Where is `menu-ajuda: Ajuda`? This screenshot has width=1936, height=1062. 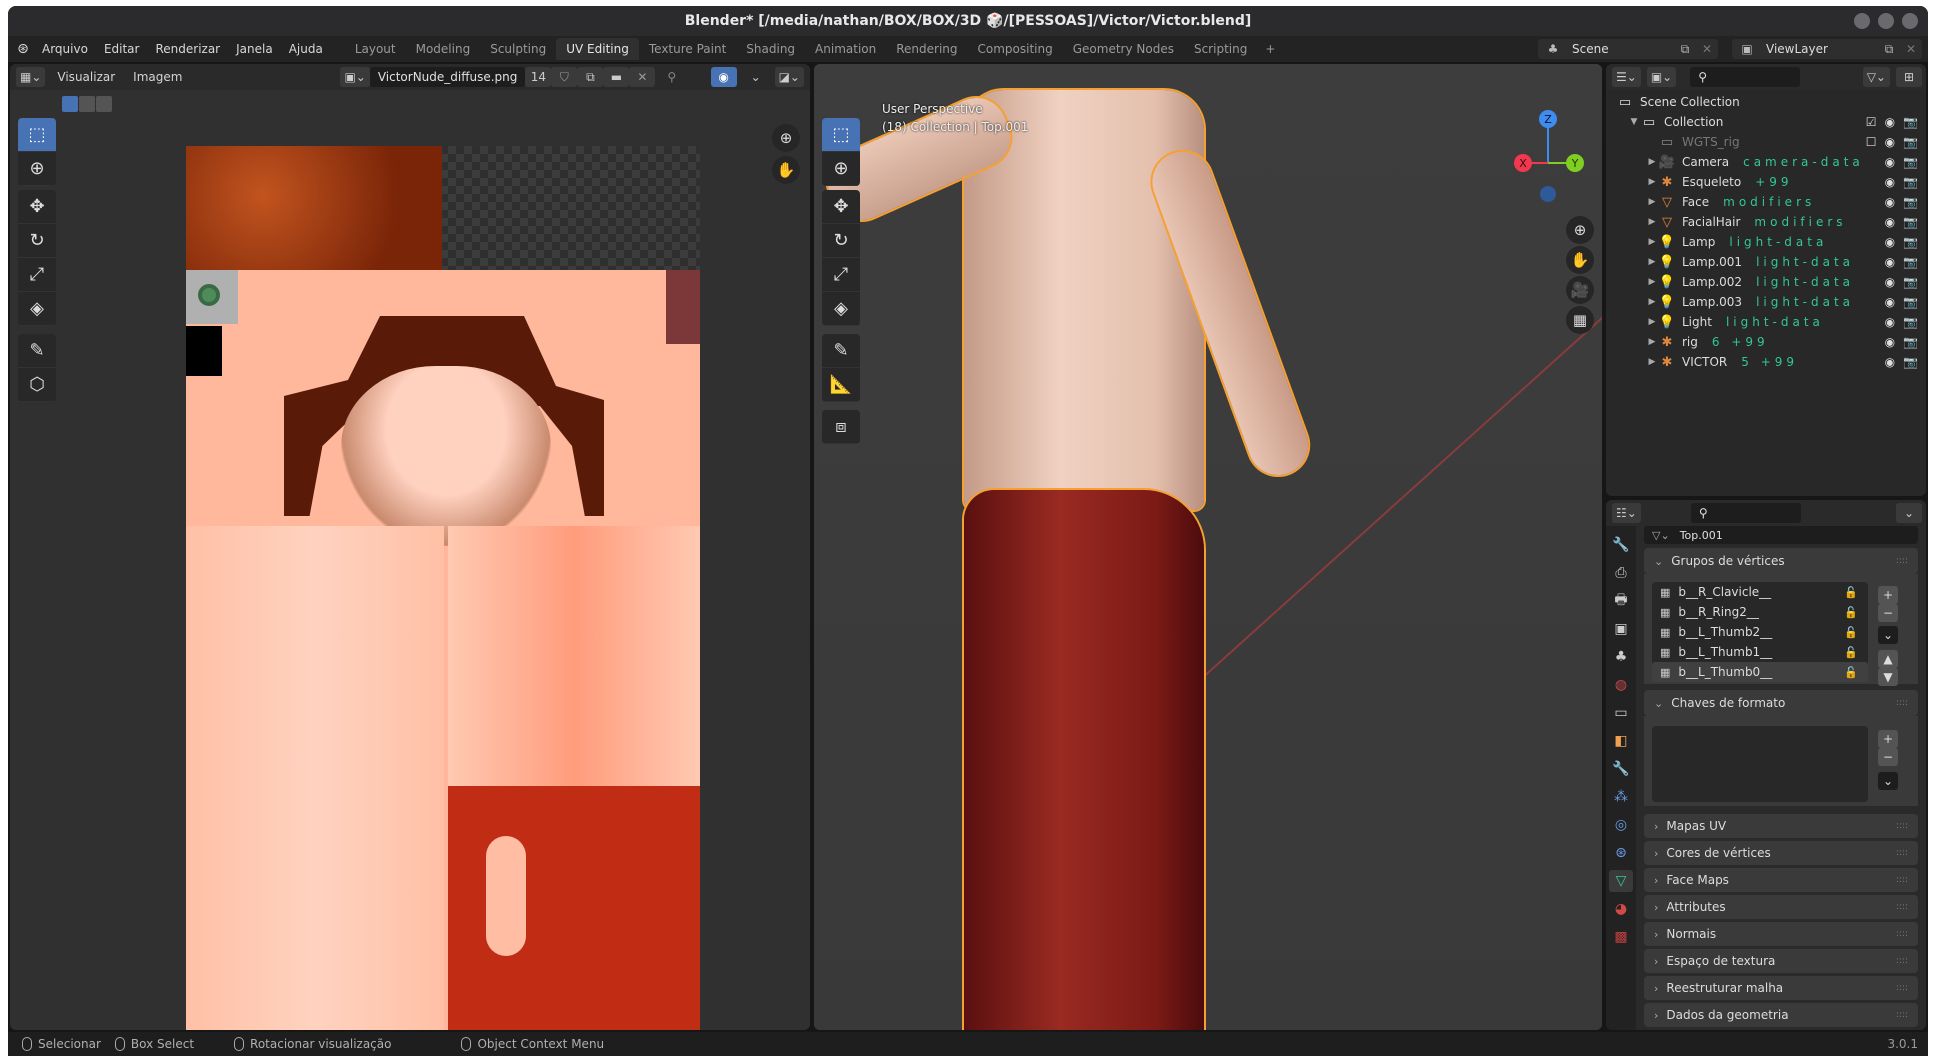 menu-ajuda: Ajuda is located at coordinates (306, 49).